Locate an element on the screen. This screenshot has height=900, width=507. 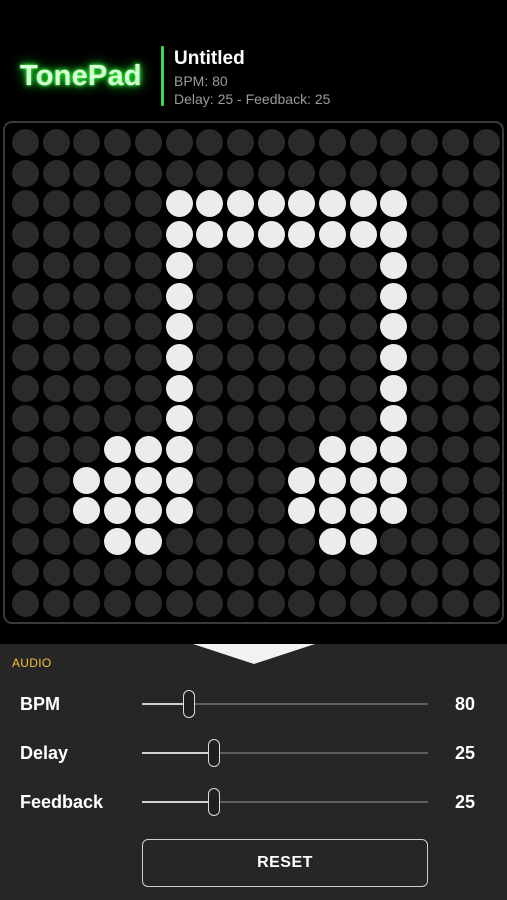
bpm-slider is located at coordinates (285, 704).